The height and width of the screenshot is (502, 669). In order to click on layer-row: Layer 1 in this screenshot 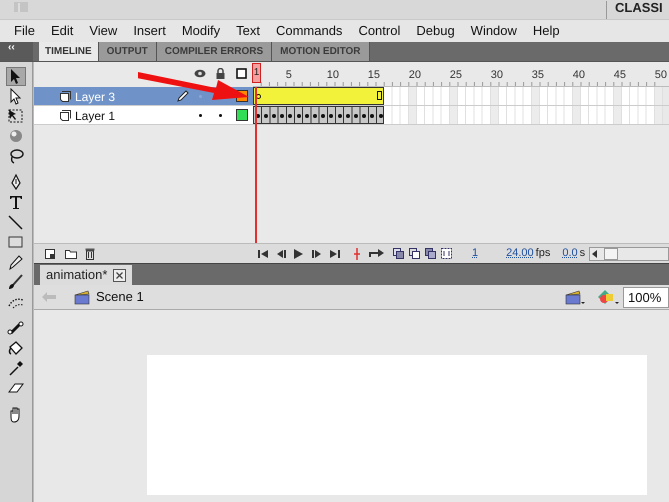, I will do `click(143, 115)`.